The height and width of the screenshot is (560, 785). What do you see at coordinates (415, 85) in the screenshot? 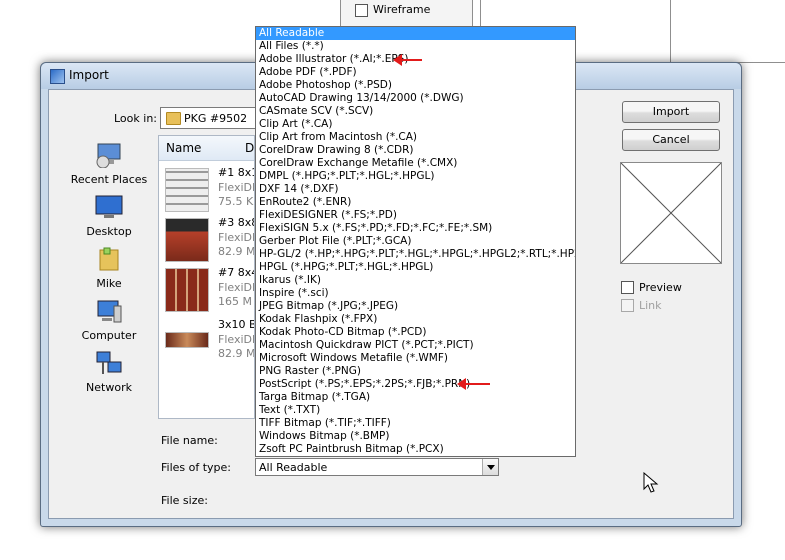
I see `file-type-option: Adobe Photoshop (*.PSD)` at bounding box center [415, 85].